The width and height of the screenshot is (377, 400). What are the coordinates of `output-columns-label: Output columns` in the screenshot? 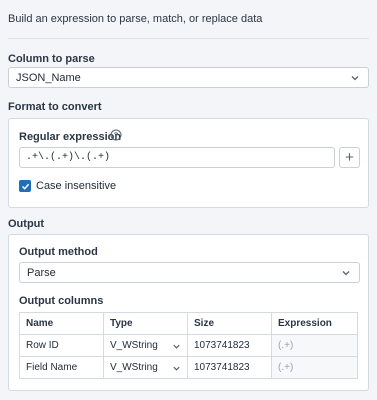 It's located at (61, 301).